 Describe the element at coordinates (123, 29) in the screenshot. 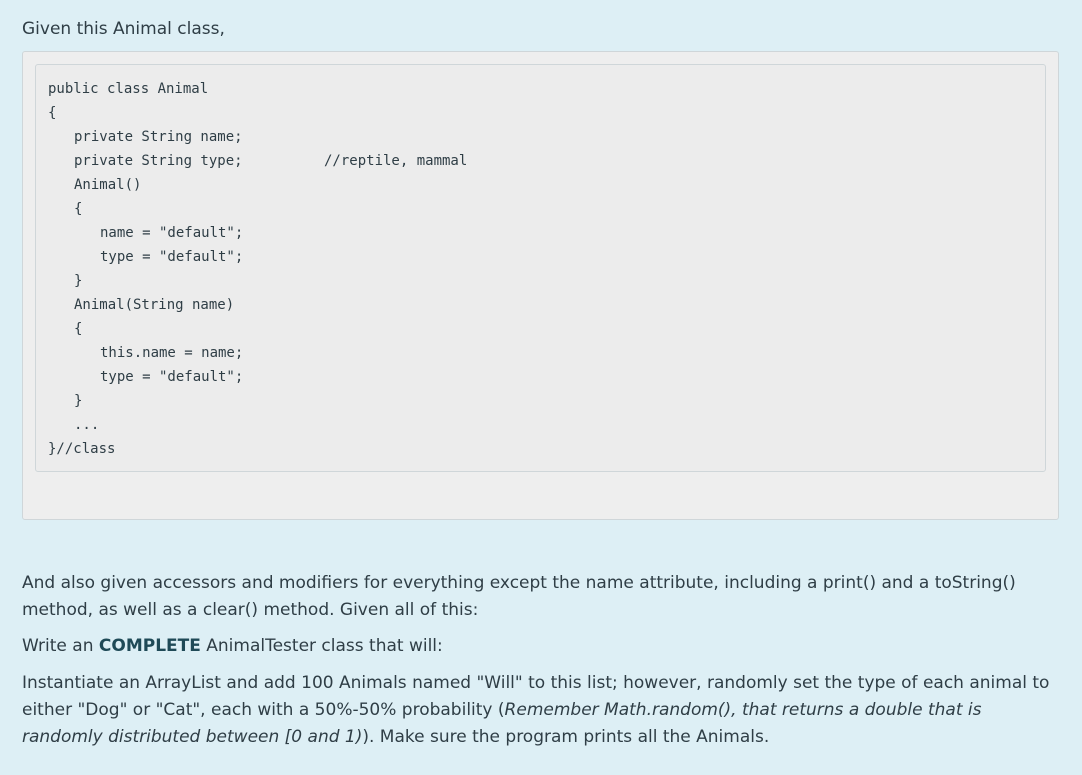

I see `intro-text: Given this Animal class,` at that location.